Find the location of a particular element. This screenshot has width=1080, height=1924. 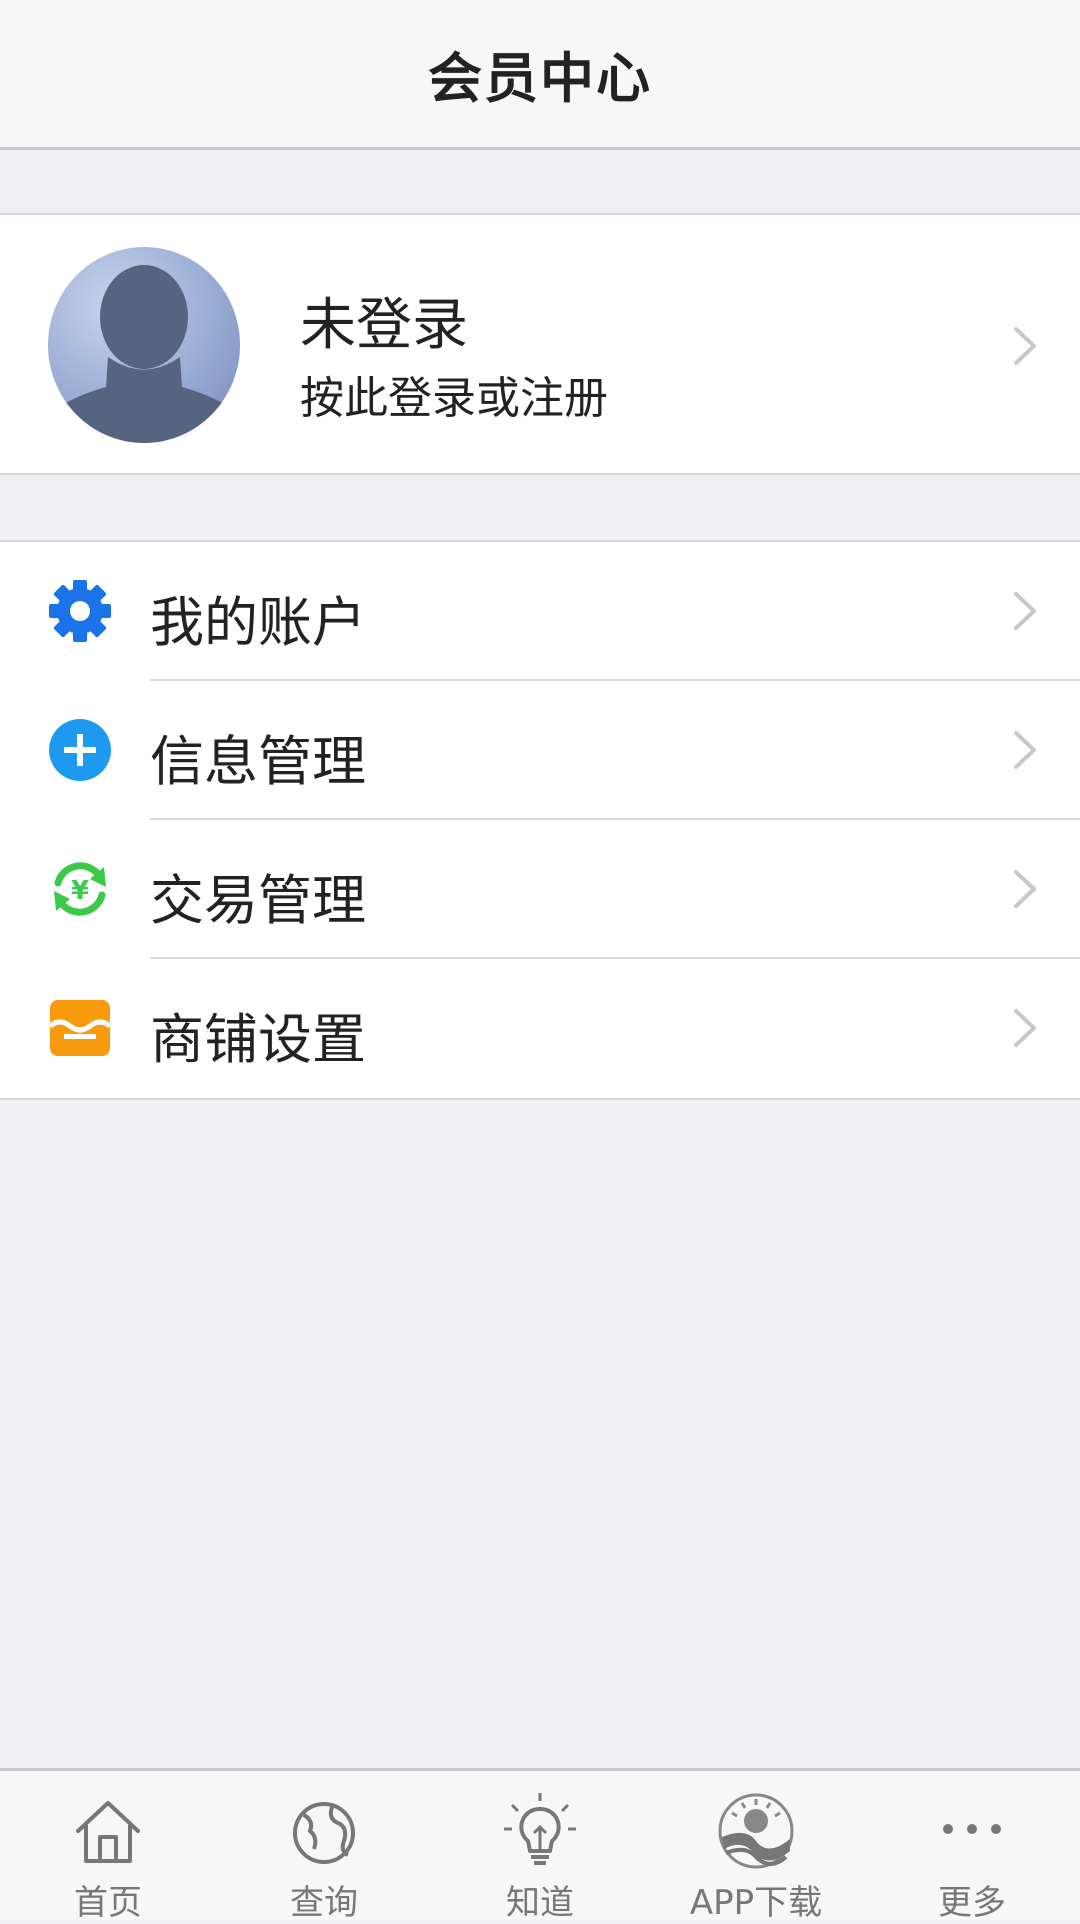

tab-search: 查询 is located at coordinates (324, 1847).